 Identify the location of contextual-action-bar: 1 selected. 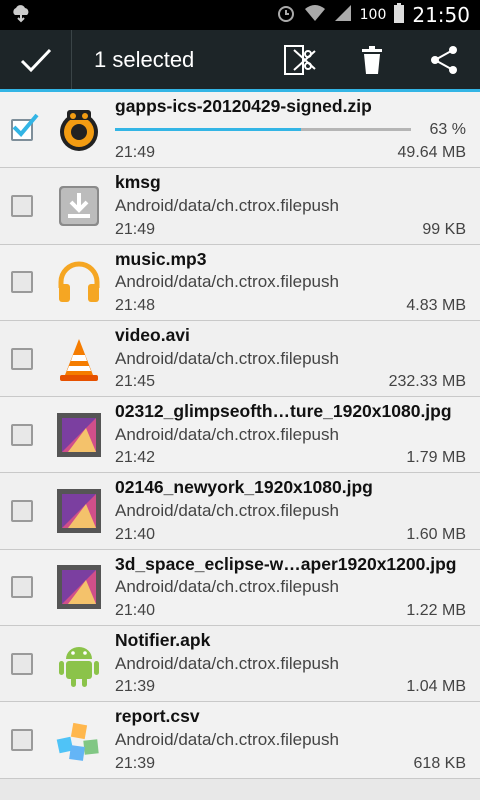
(240, 61).